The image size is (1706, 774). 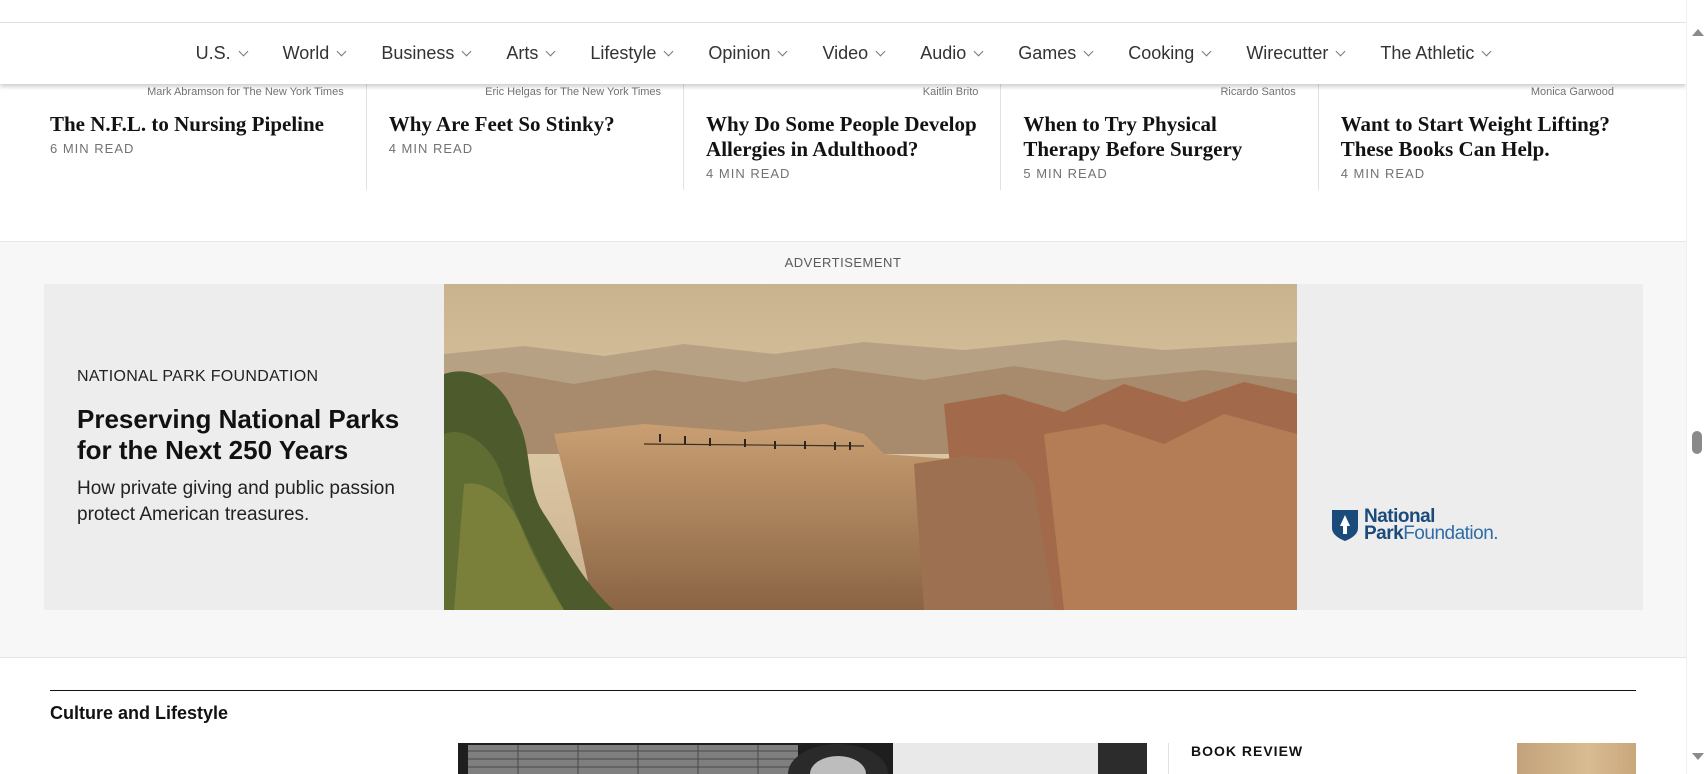 I want to click on nav-item-label: The Athletic, so click(x=1427, y=53).